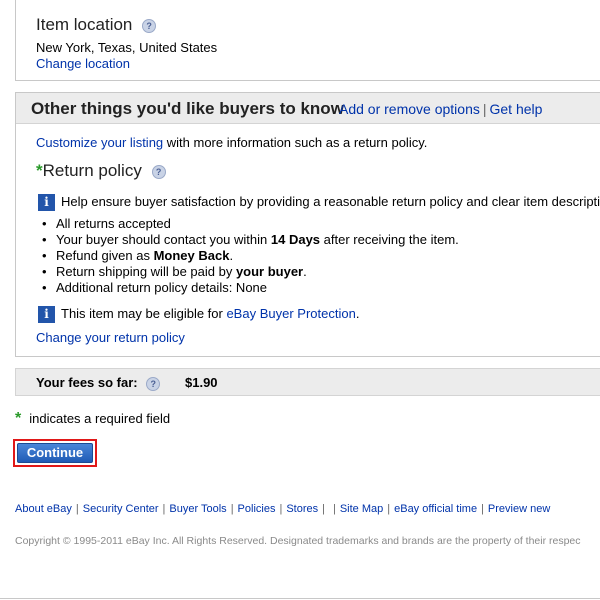 The width and height of the screenshot is (600, 600). I want to click on refund-type: Money Back, so click(191, 255).